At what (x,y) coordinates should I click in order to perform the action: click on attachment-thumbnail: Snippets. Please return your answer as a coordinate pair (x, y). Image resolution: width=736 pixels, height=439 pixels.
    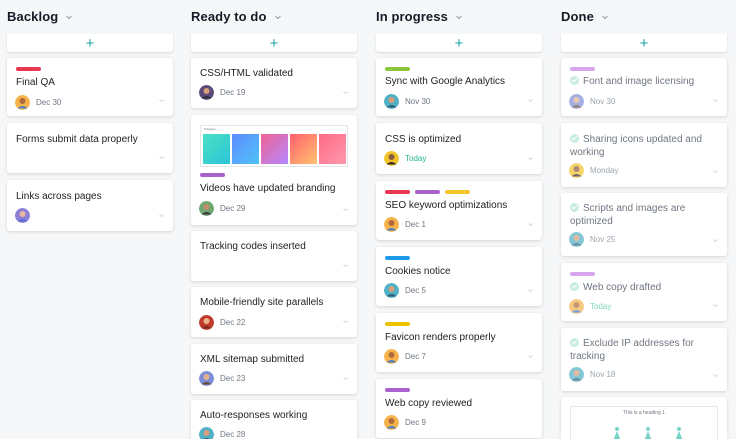
    Looking at the image, I should click on (274, 146).